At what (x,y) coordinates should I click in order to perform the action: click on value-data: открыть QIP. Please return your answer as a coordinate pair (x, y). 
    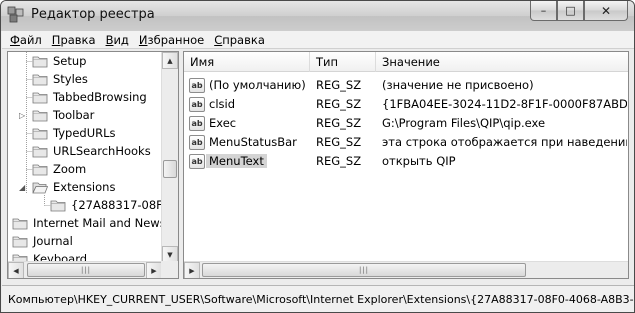
    Looking at the image, I should click on (419, 161).